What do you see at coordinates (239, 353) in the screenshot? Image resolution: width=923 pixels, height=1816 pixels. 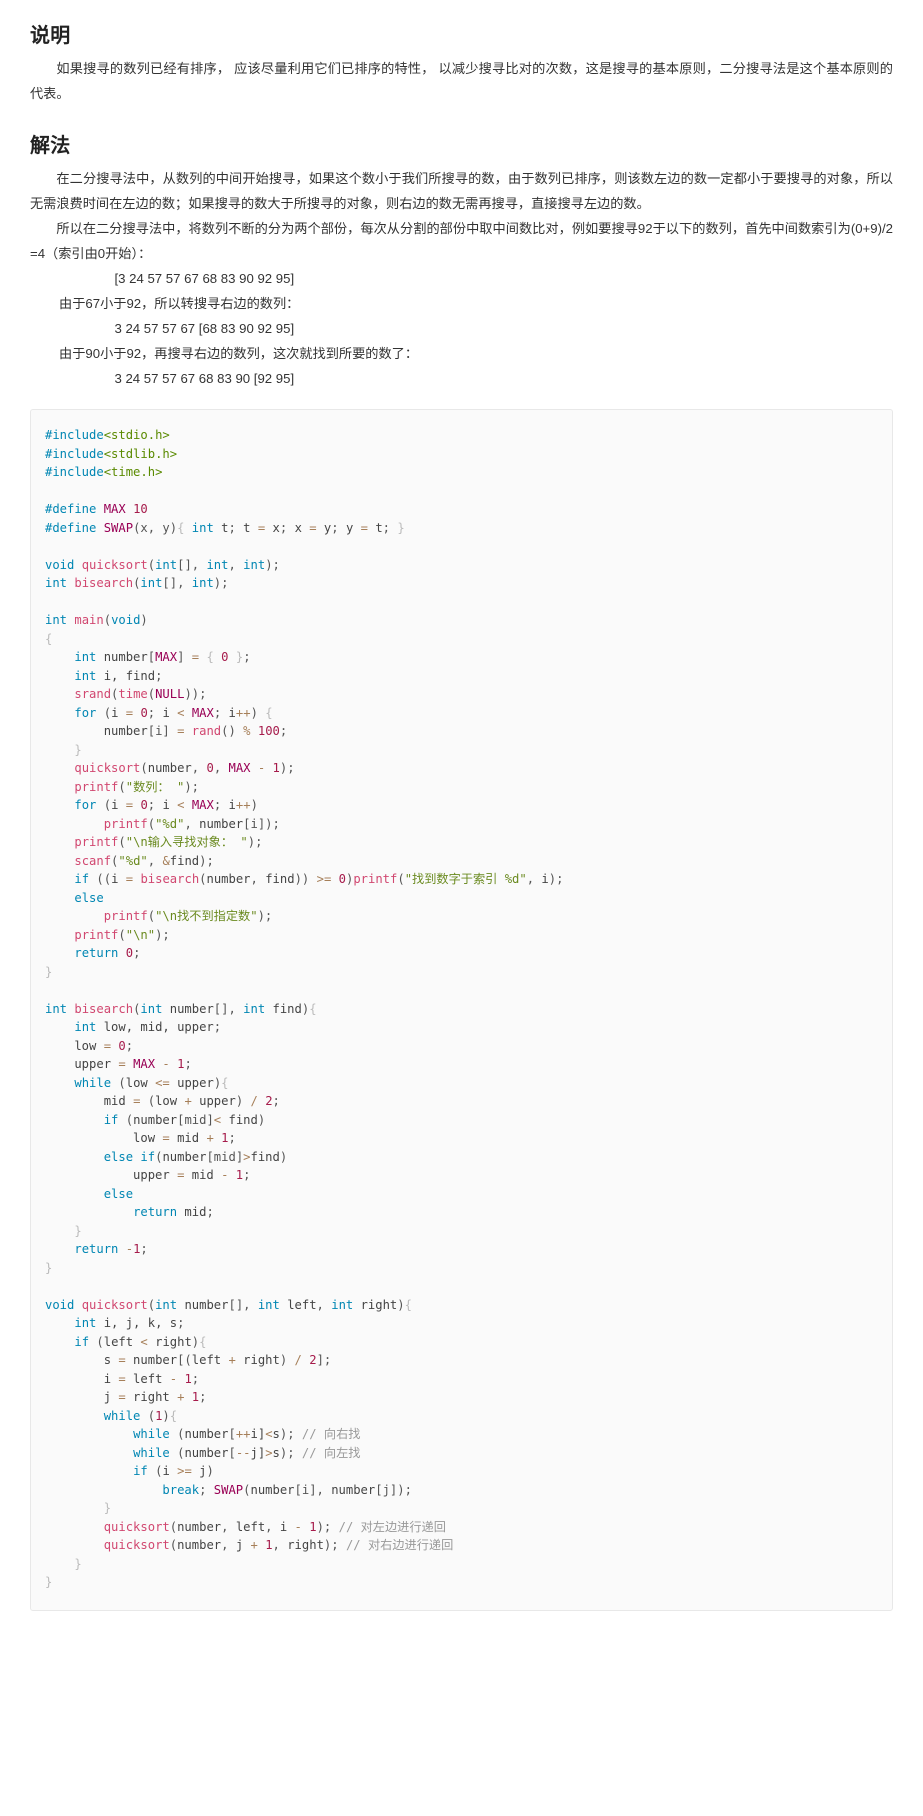 I see `sequence-note-2: 由于90小于92，再搜寻右边的数列，这次就找到所要的数了：` at bounding box center [239, 353].